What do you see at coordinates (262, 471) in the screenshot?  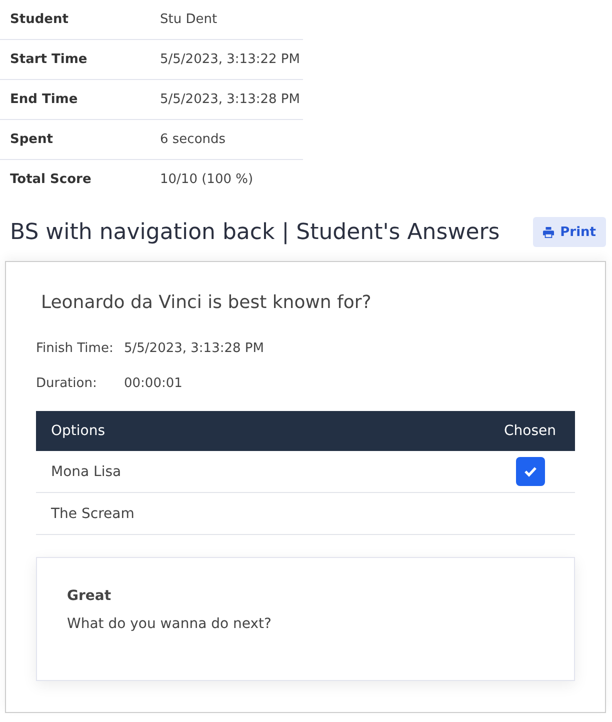 I see `option-cell: Mona Lisa` at bounding box center [262, 471].